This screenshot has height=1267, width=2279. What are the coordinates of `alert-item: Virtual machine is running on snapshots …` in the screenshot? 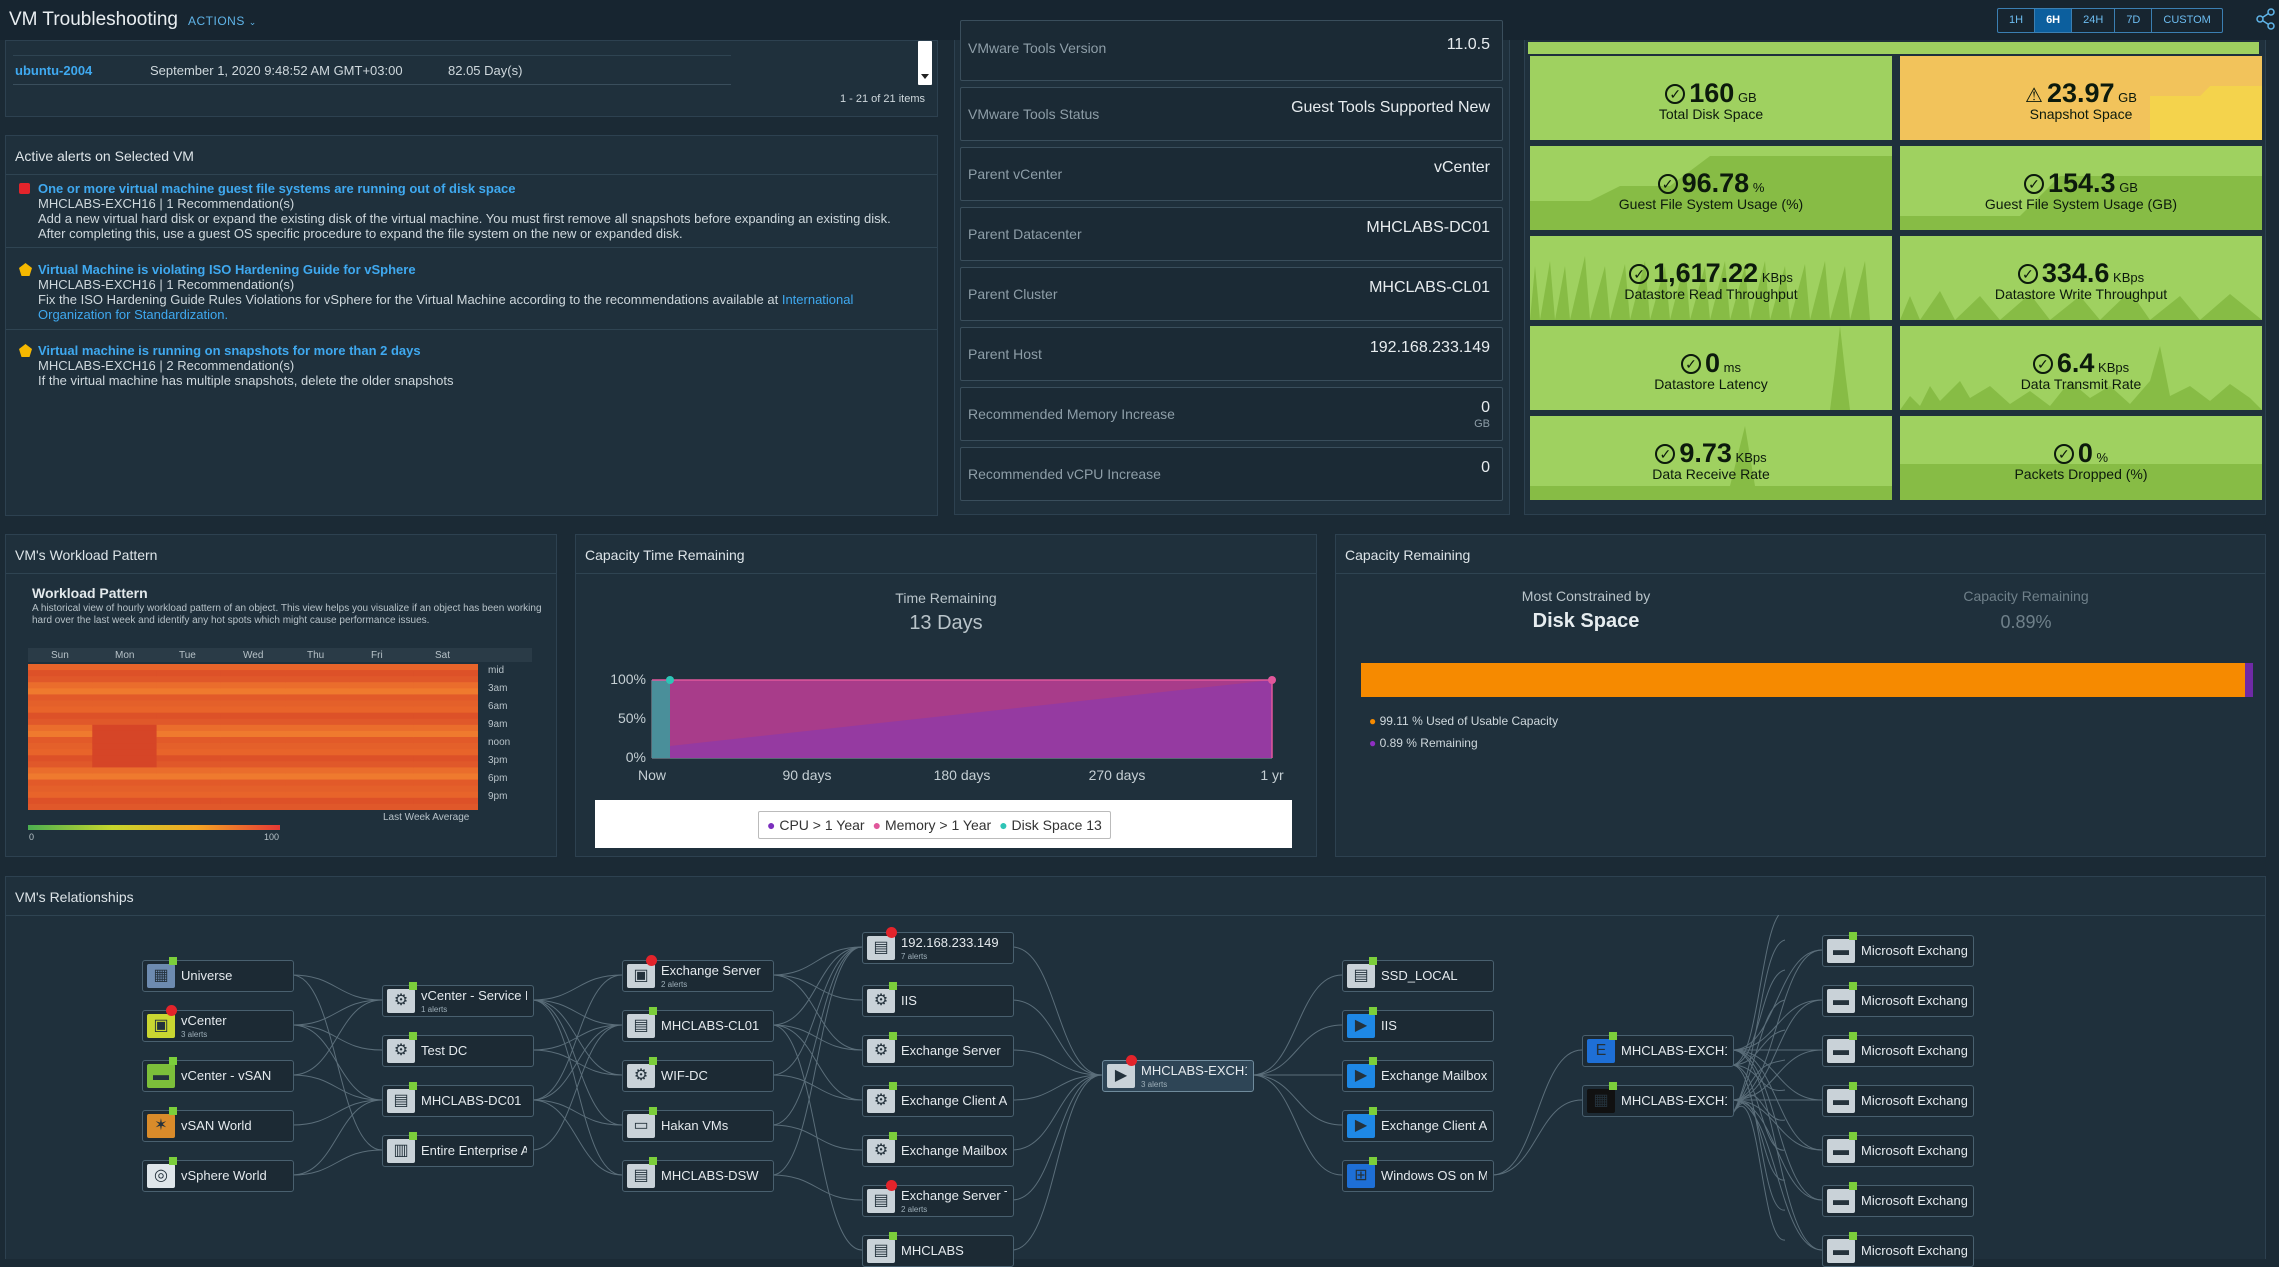 It's located at (468, 365).